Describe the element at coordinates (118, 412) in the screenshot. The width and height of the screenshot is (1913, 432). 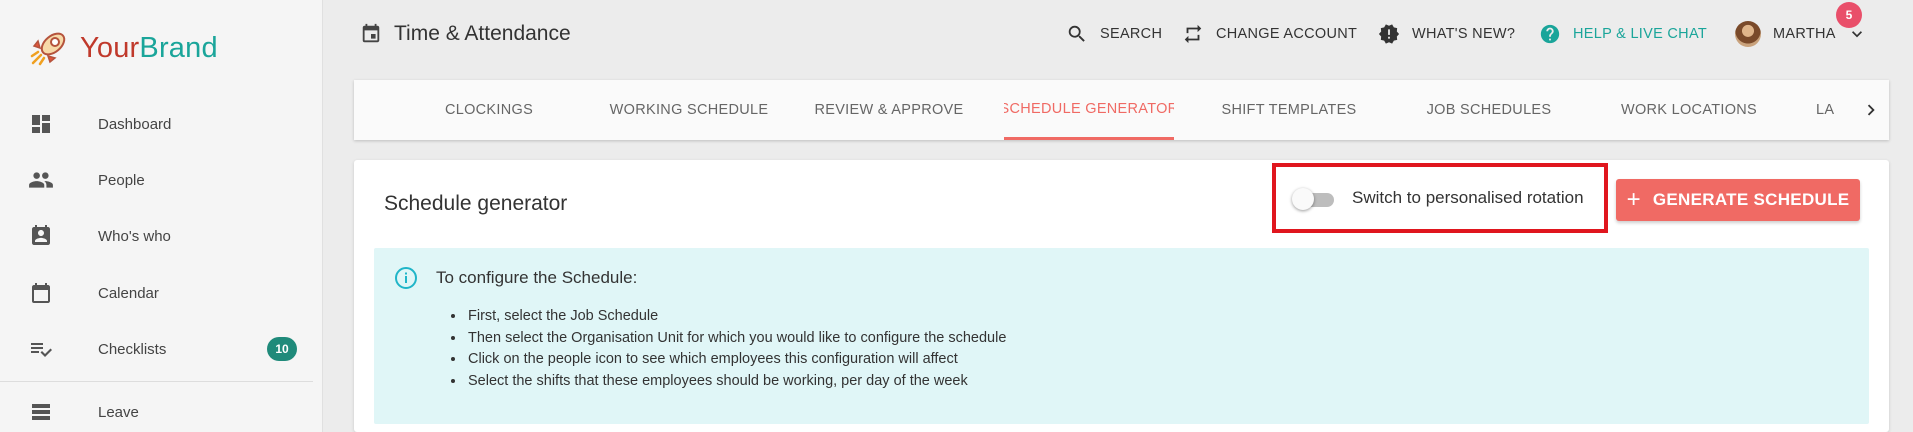
I see `sidebar-item-label: Leave` at that location.